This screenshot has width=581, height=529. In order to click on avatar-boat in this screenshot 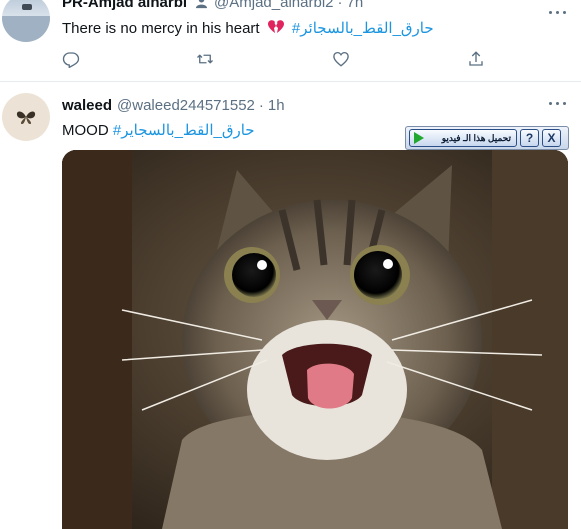, I will do `click(27, 7)`.